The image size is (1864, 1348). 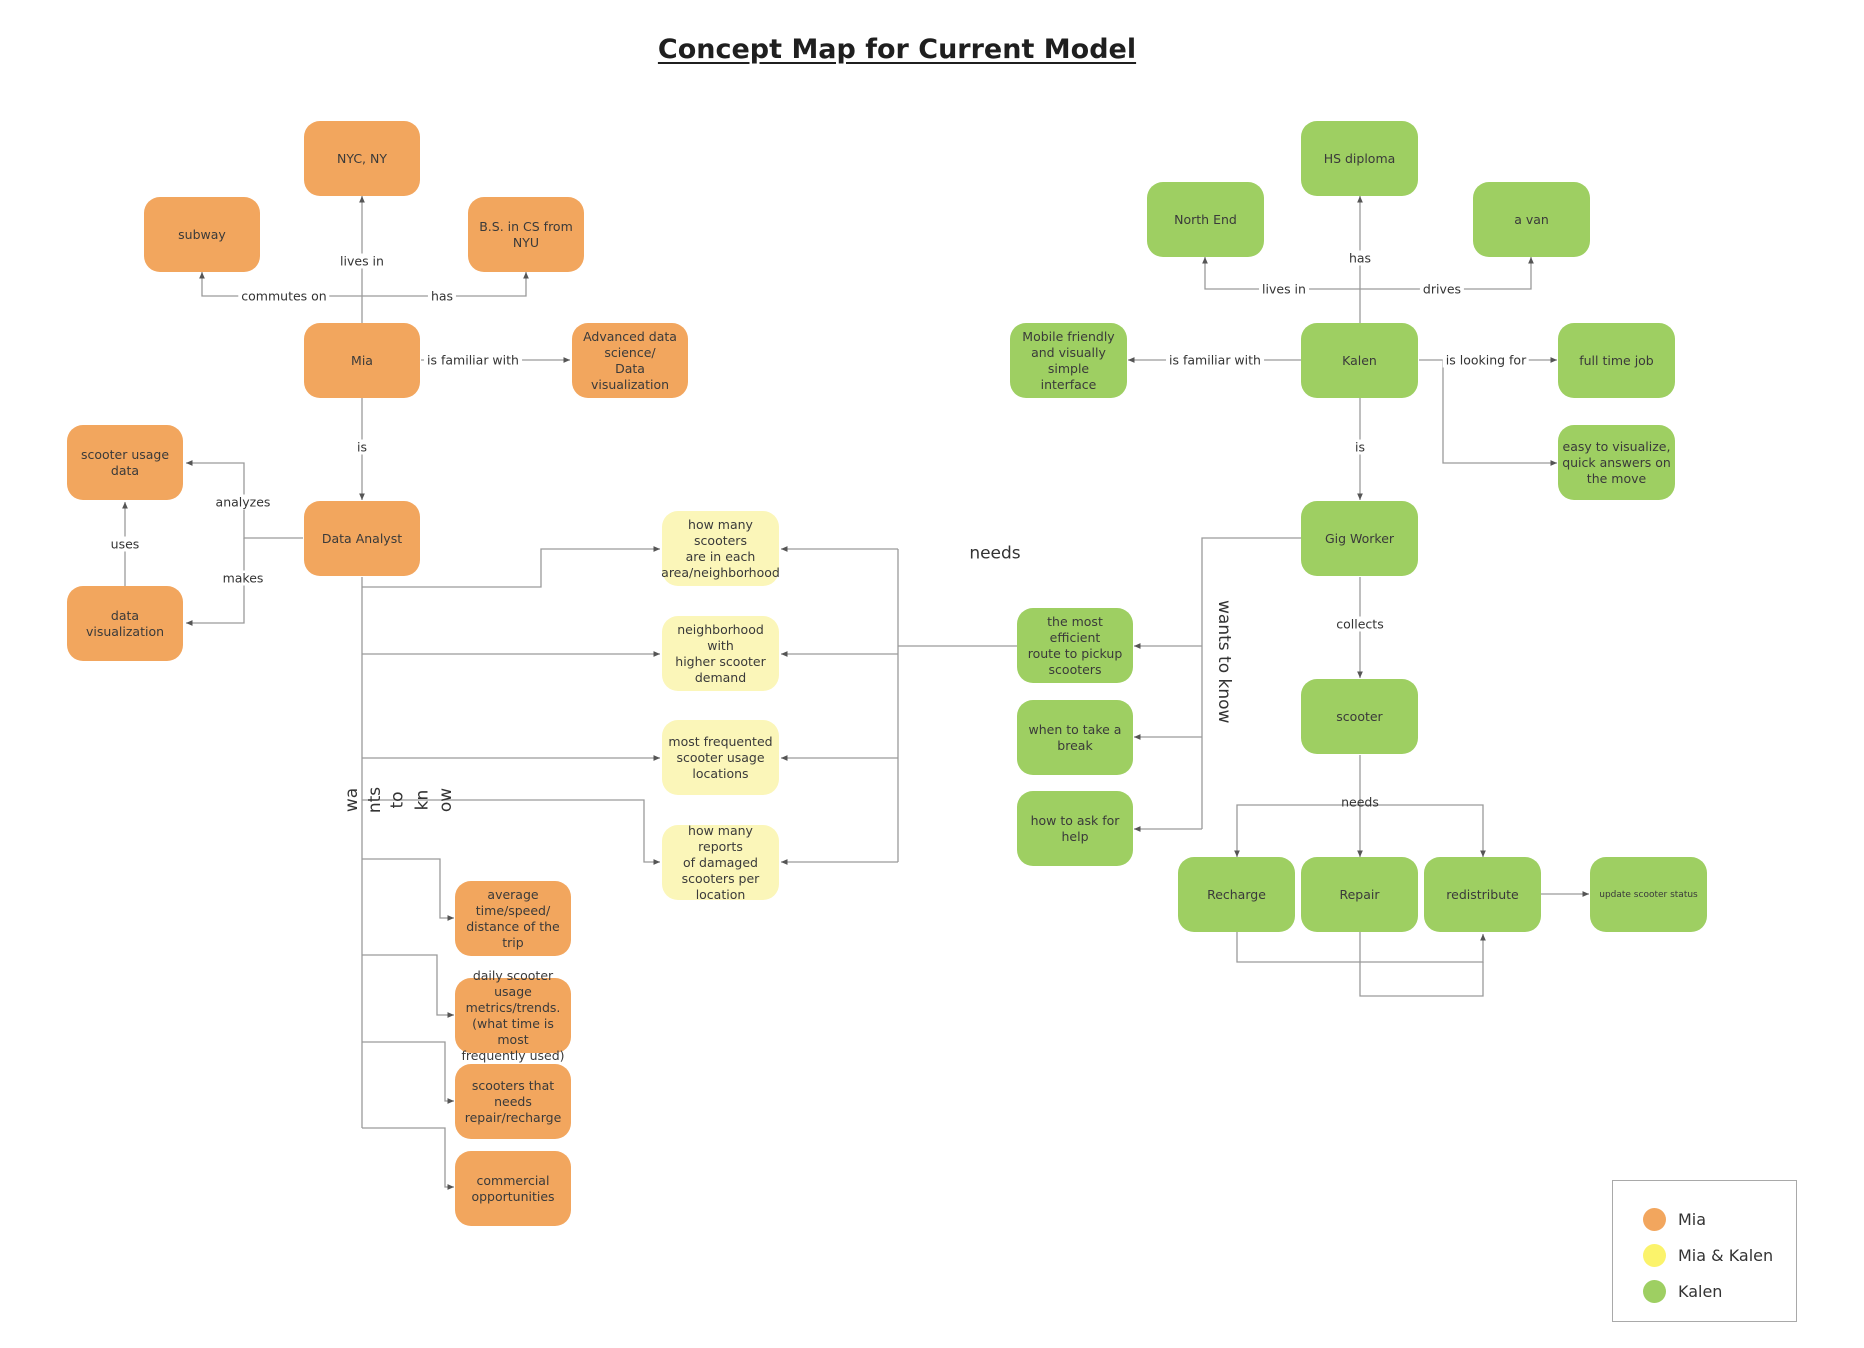 What do you see at coordinates (1075, 737) in the screenshot?
I see `node-take-break: when to take a break` at bounding box center [1075, 737].